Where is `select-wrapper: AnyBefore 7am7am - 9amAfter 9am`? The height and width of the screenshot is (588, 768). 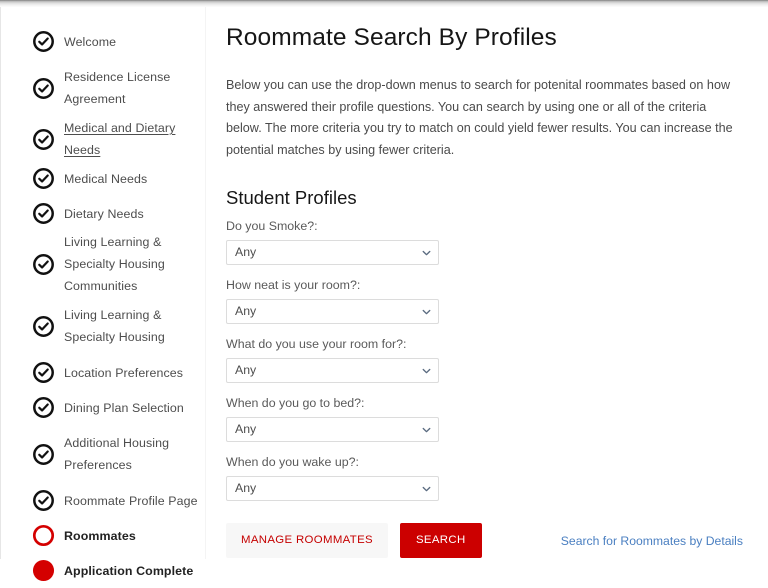
select-wrapper: AnyBefore 7am7am - 9amAfter 9am is located at coordinates (332, 488).